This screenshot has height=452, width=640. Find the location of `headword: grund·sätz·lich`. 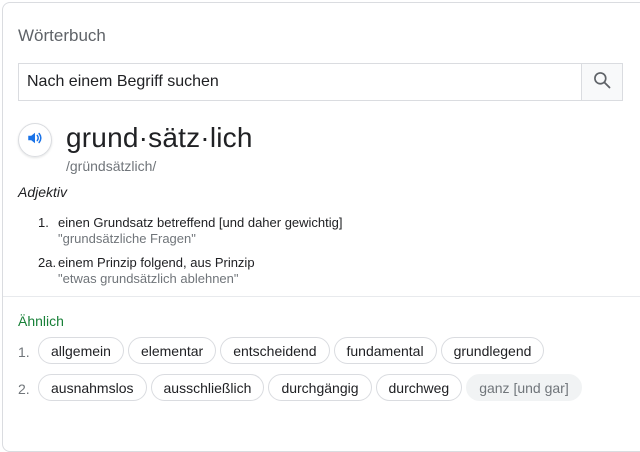

headword: grund·sätz·lich is located at coordinates (159, 137).